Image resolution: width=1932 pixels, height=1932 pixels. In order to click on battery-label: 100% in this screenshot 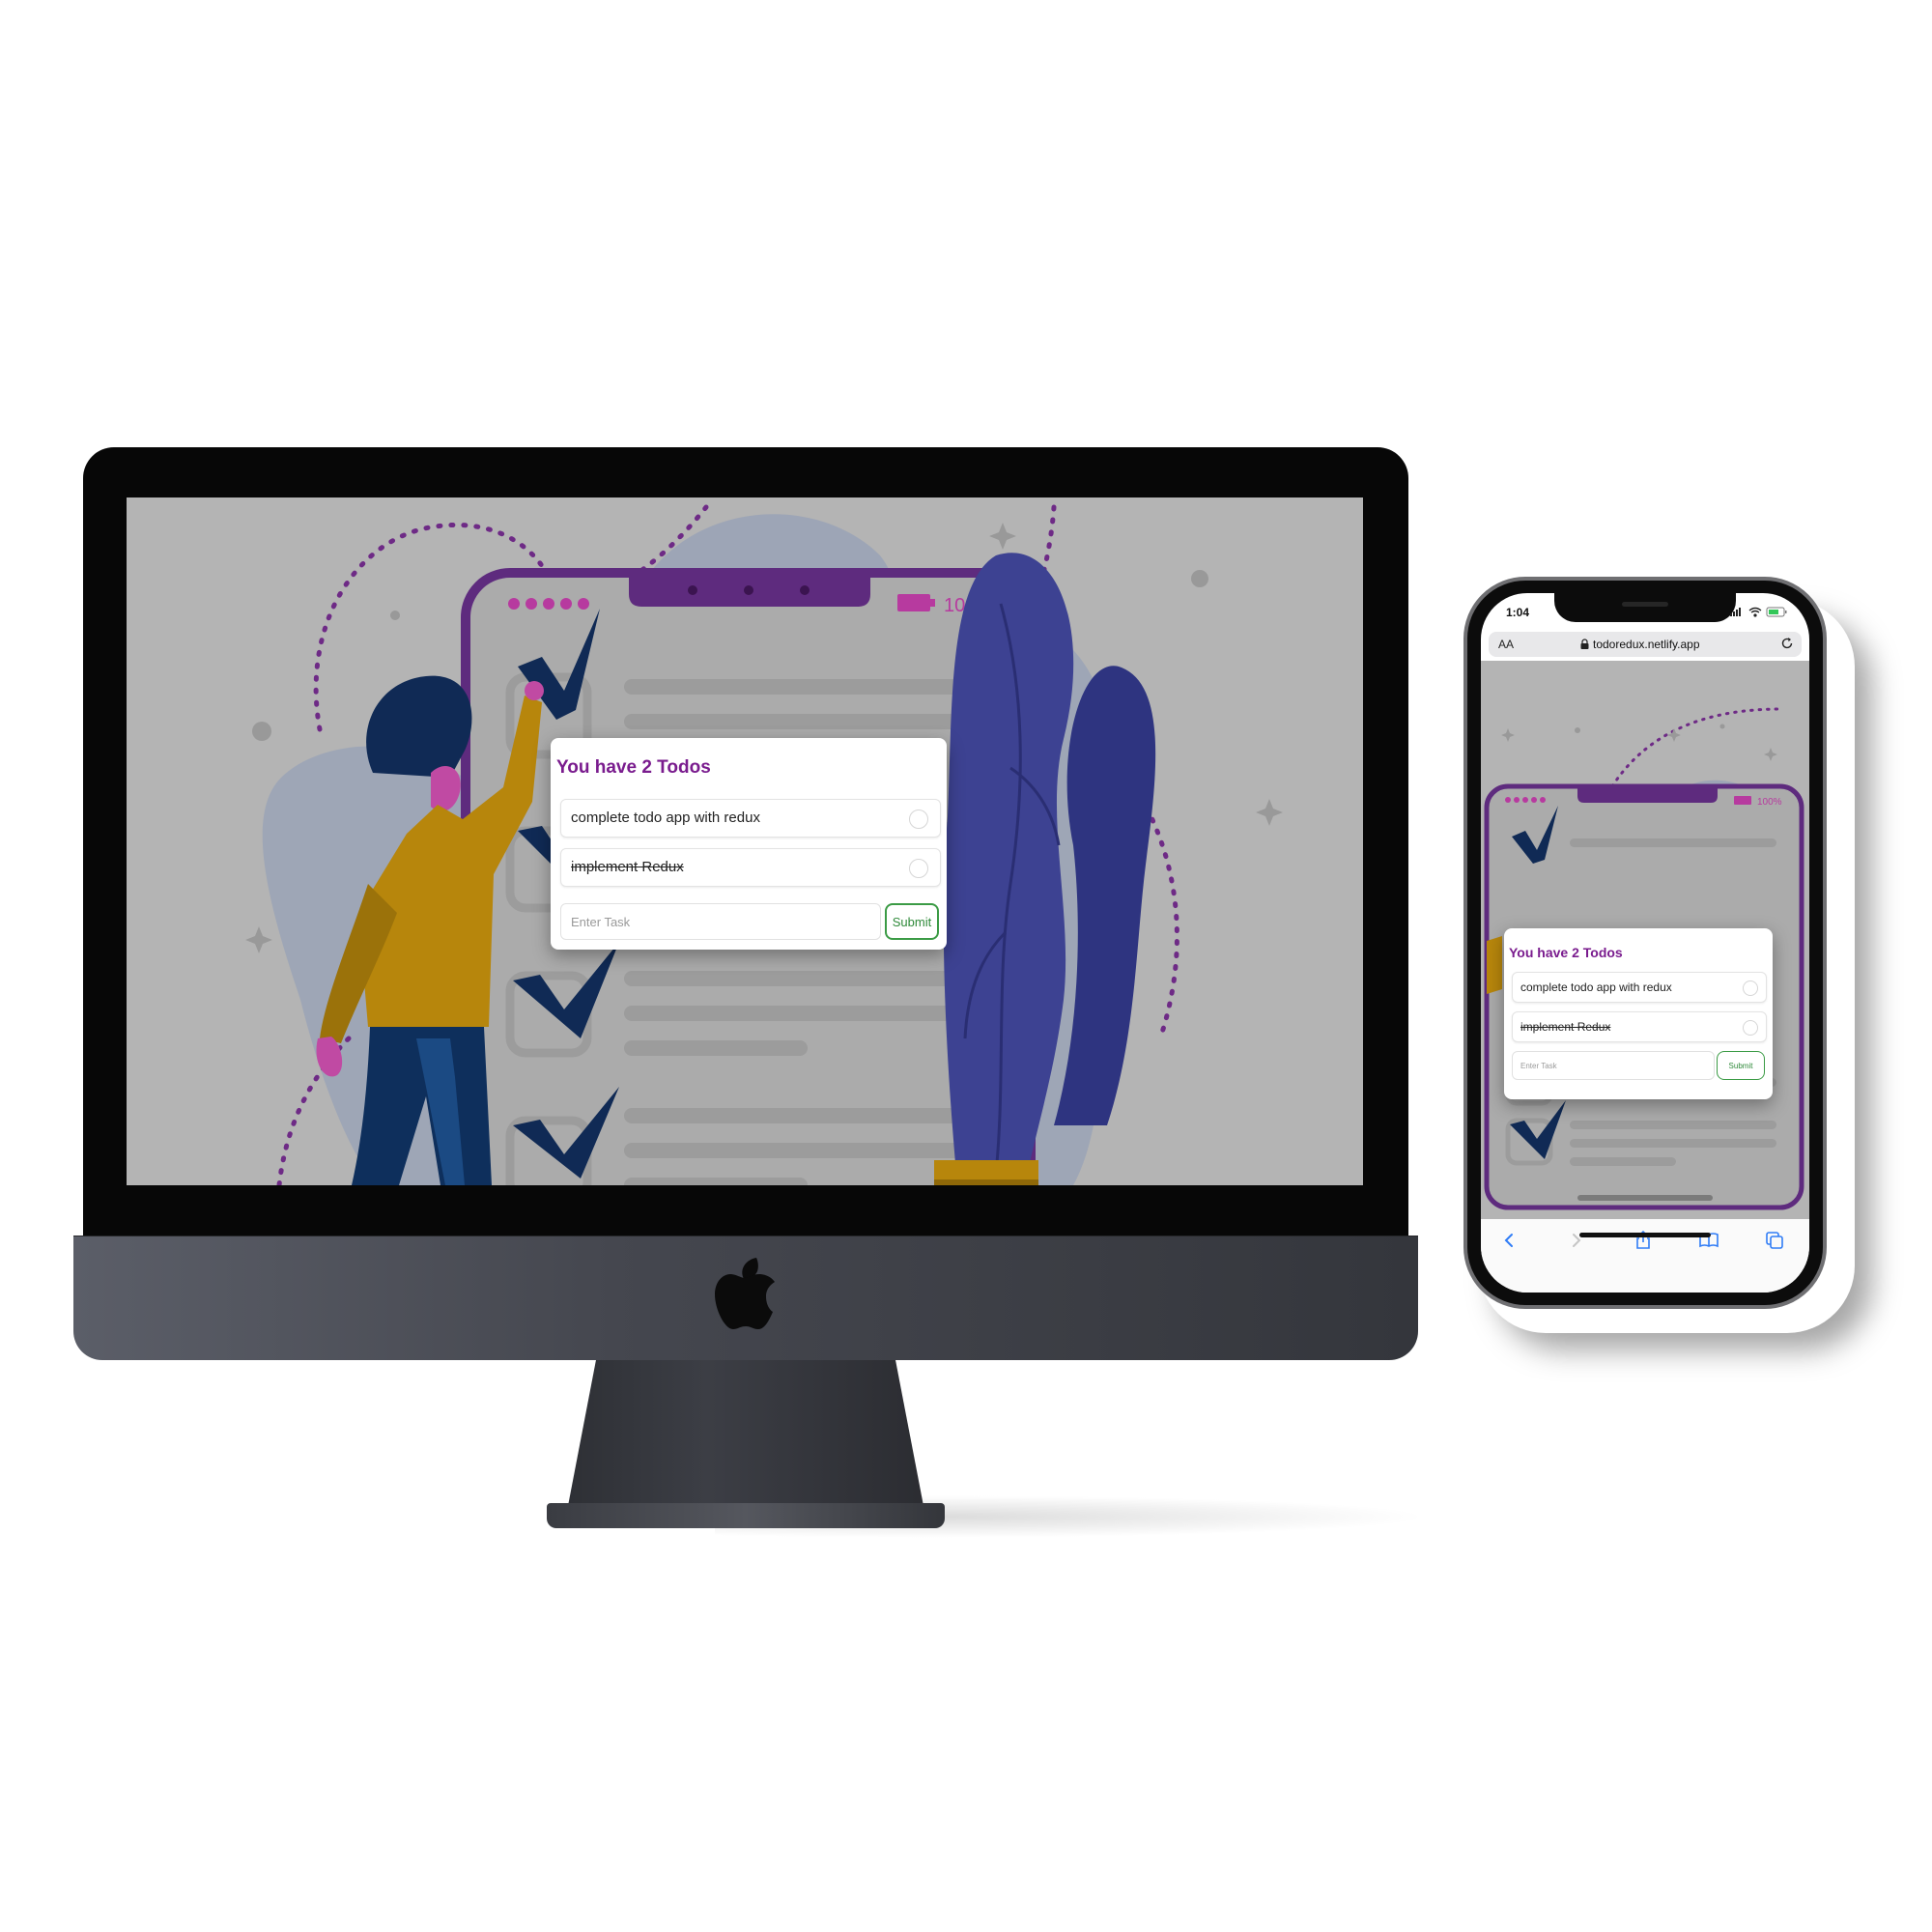, I will do `click(1769, 802)`.